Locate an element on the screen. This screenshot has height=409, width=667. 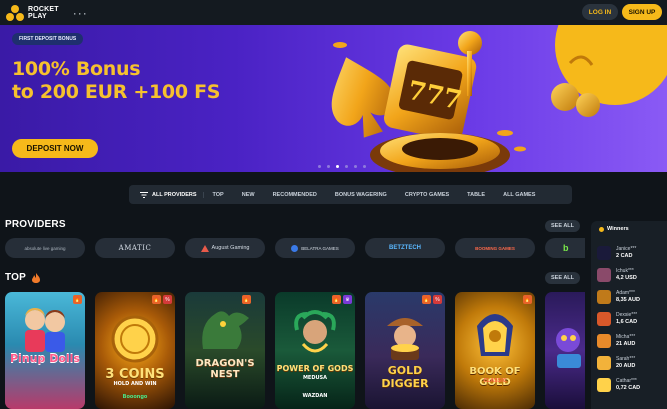
provider-label: b is located at coordinates (566, 248).